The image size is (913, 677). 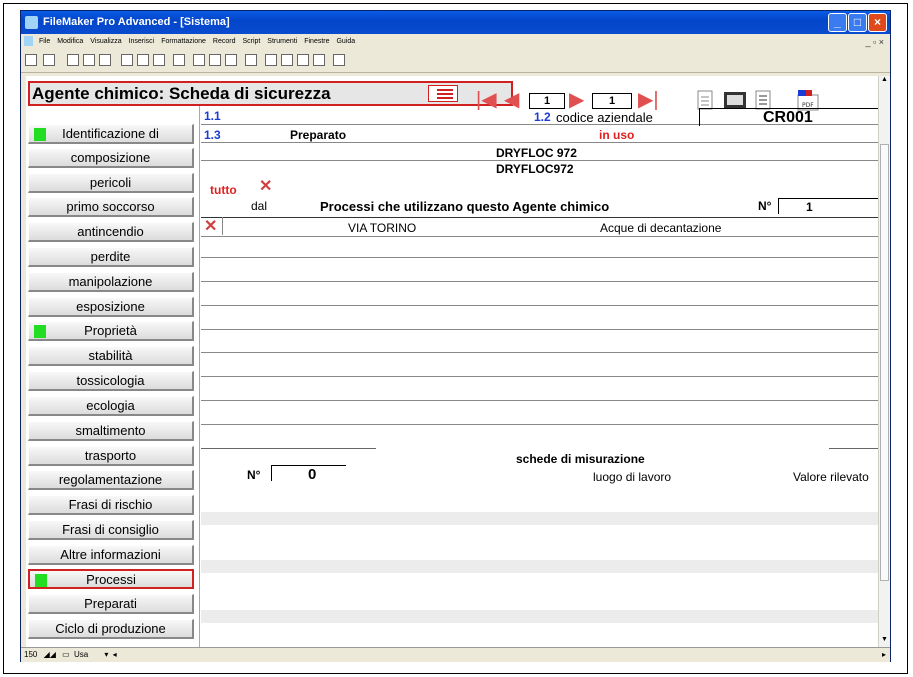 I want to click on sidebar-item-perdite: perdite, so click(x=111, y=257).